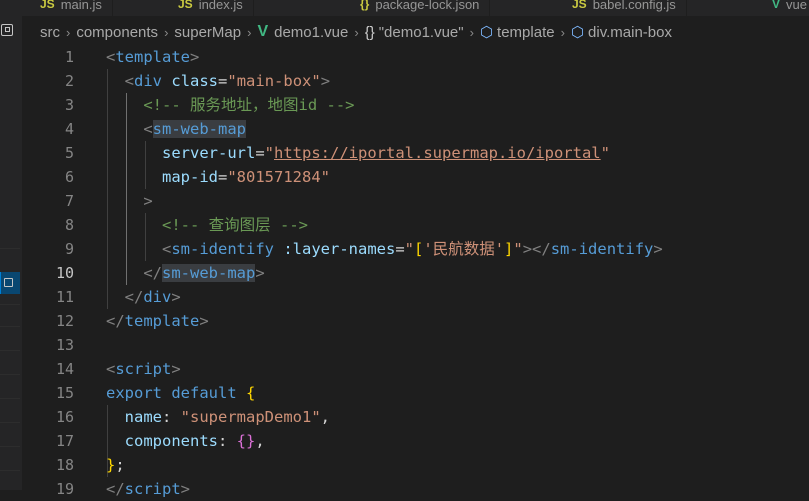 The image size is (809, 501). Describe the element at coordinates (634, 6) in the screenshot. I see `tab-label: babel.config.js` at that location.